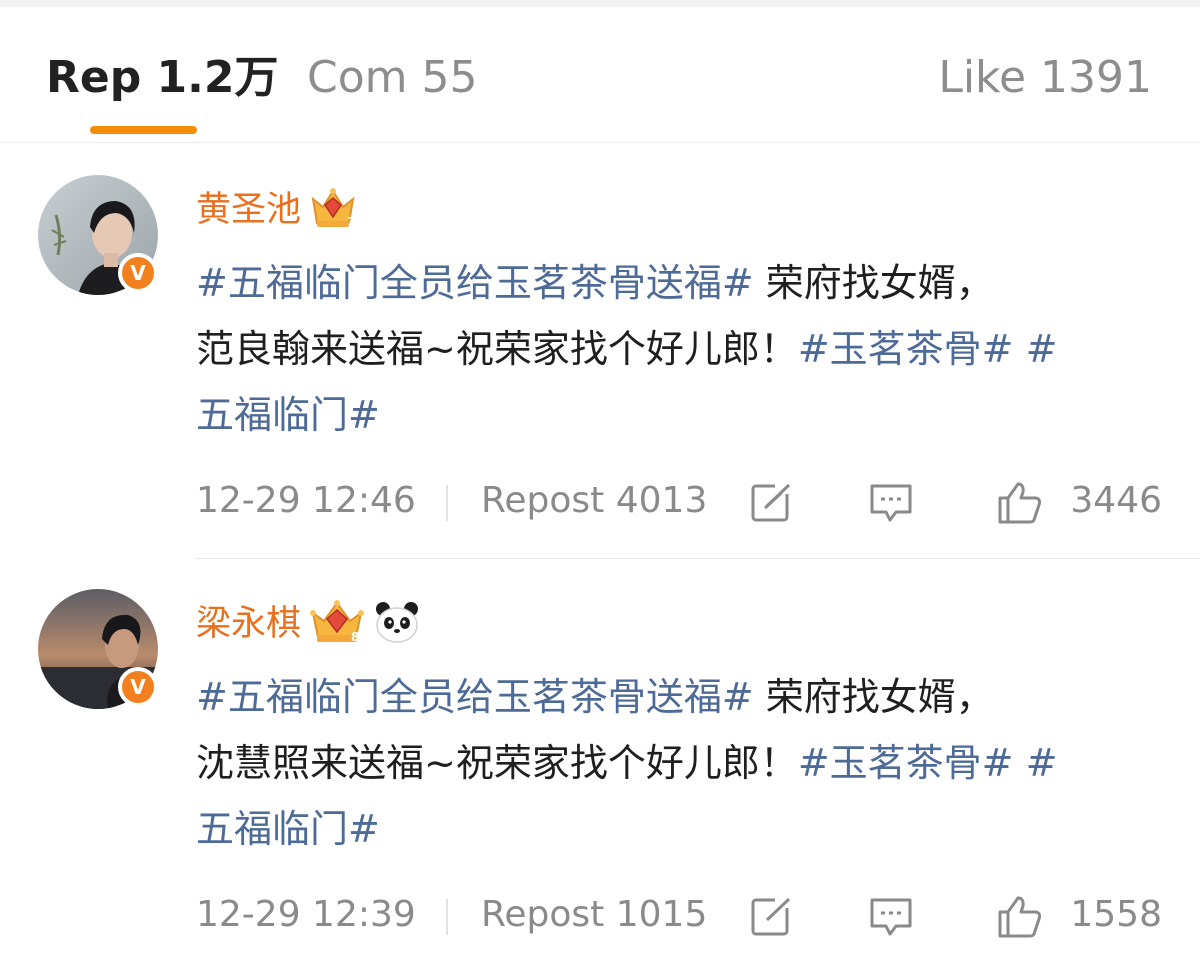  Describe the element at coordinates (306, 914) in the screenshot. I see `timestamp: 12-29 12:39` at that location.